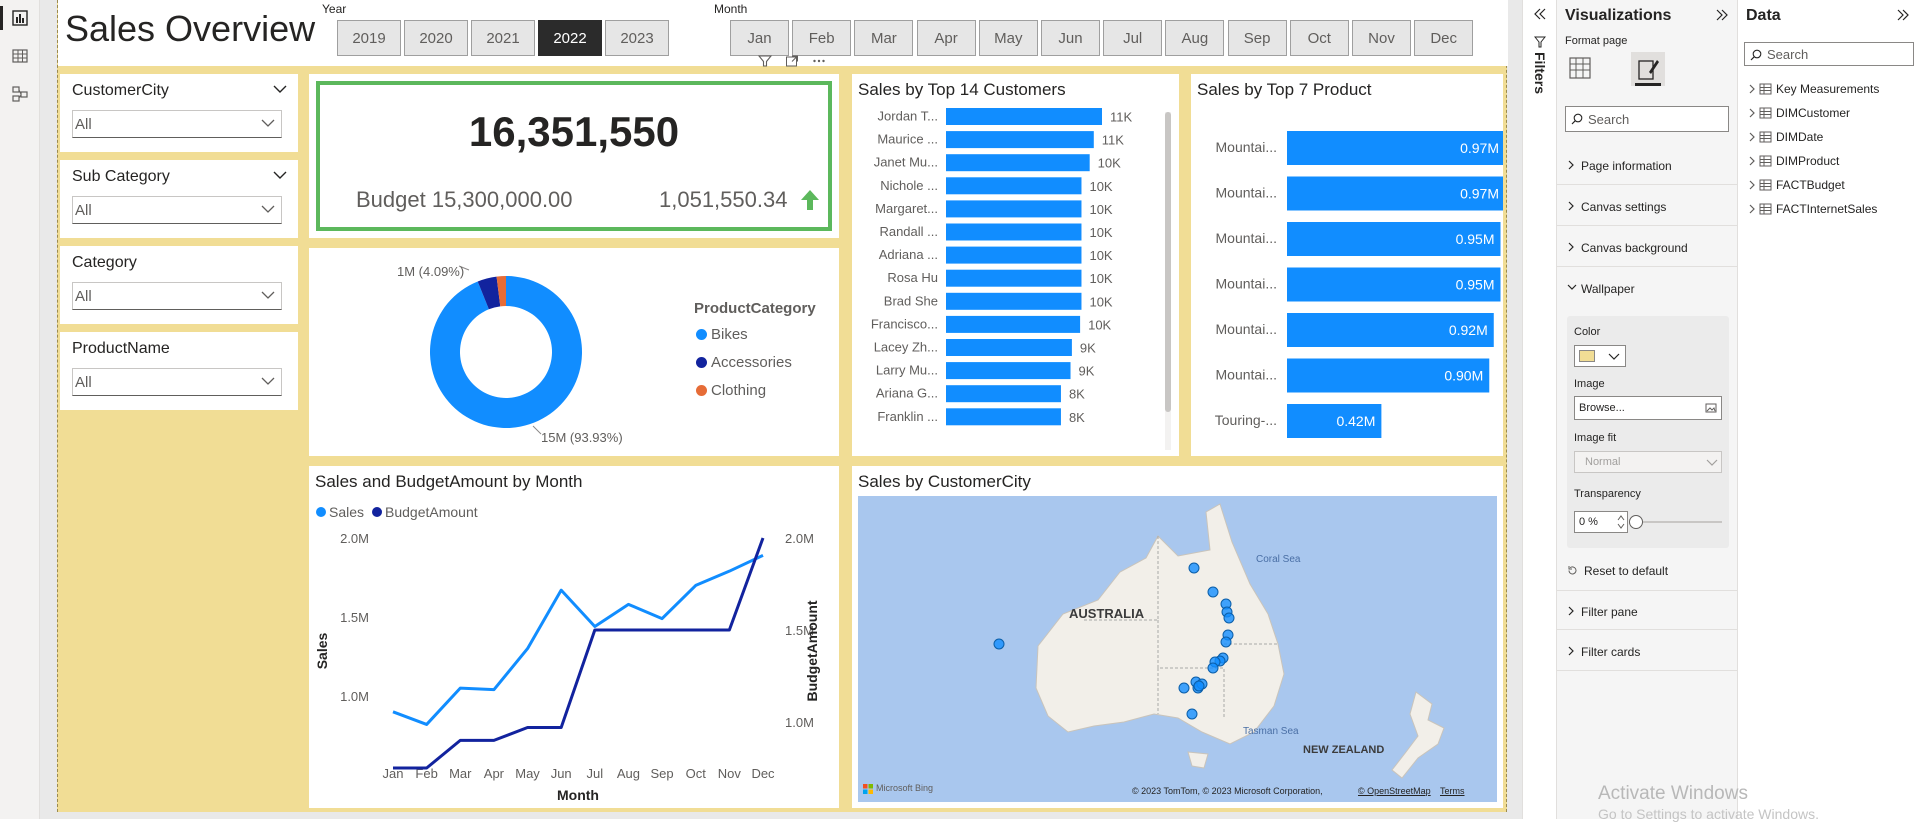 This screenshot has height=822, width=1919. I want to click on data-table-dimcustomer: DIMCustomer, so click(1831, 113).